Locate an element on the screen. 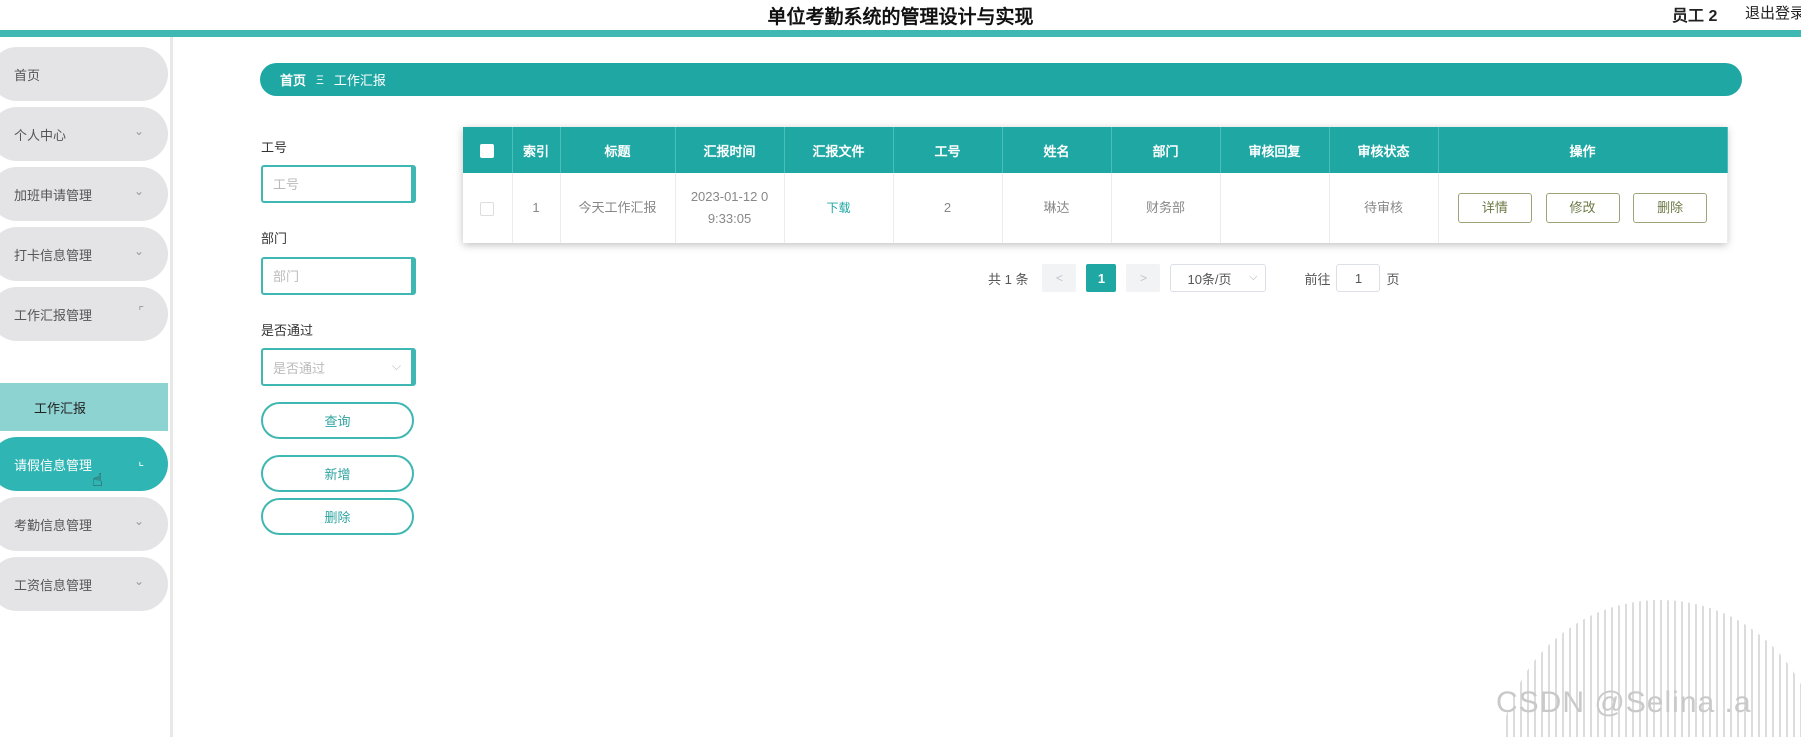 This screenshot has width=1801, height=737. cell-name: 琳达 is located at coordinates (1057, 208).